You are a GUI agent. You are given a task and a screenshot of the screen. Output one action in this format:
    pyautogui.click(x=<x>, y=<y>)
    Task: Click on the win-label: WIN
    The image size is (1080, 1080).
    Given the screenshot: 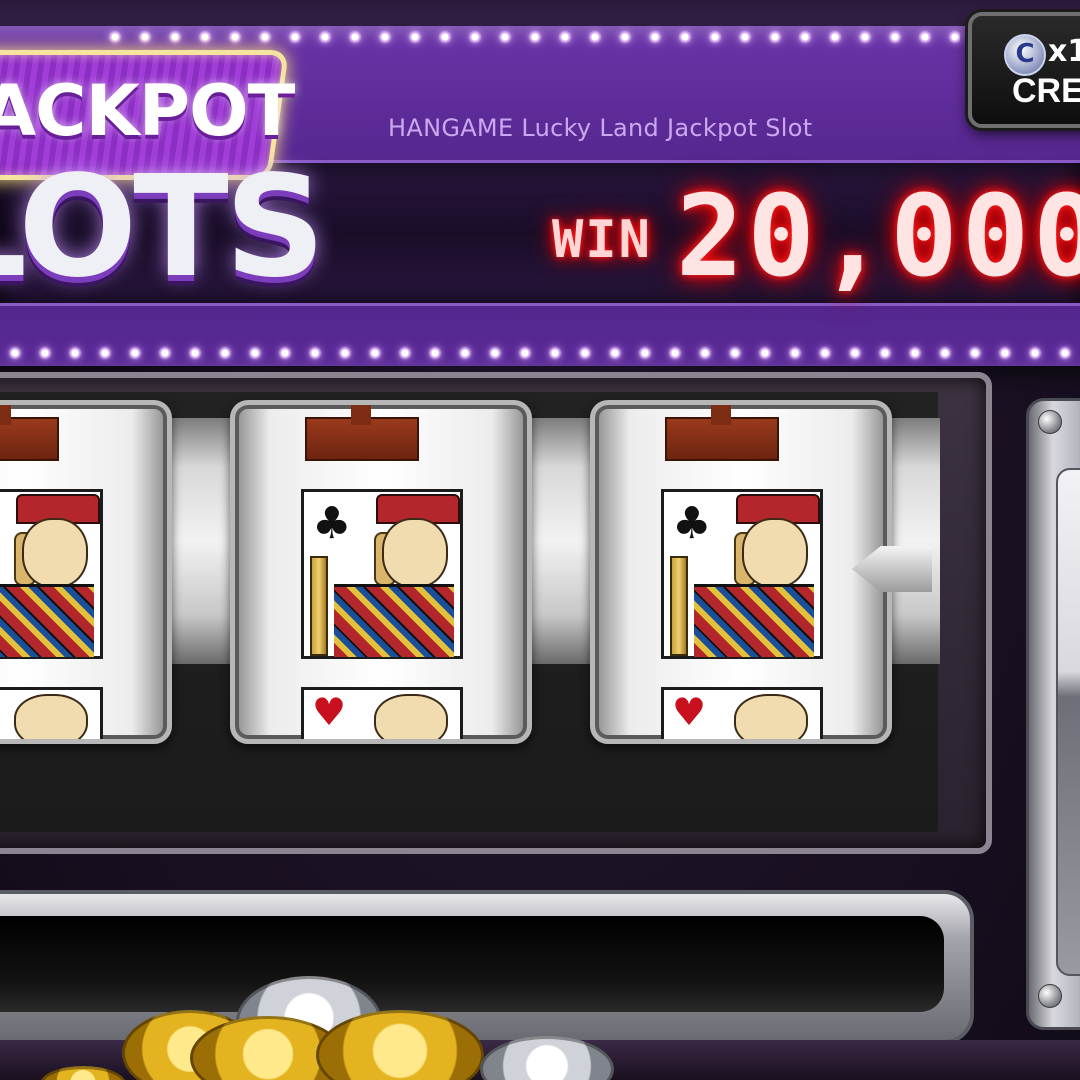 What is the action you would take?
    pyautogui.click(x=602, y=240)
    